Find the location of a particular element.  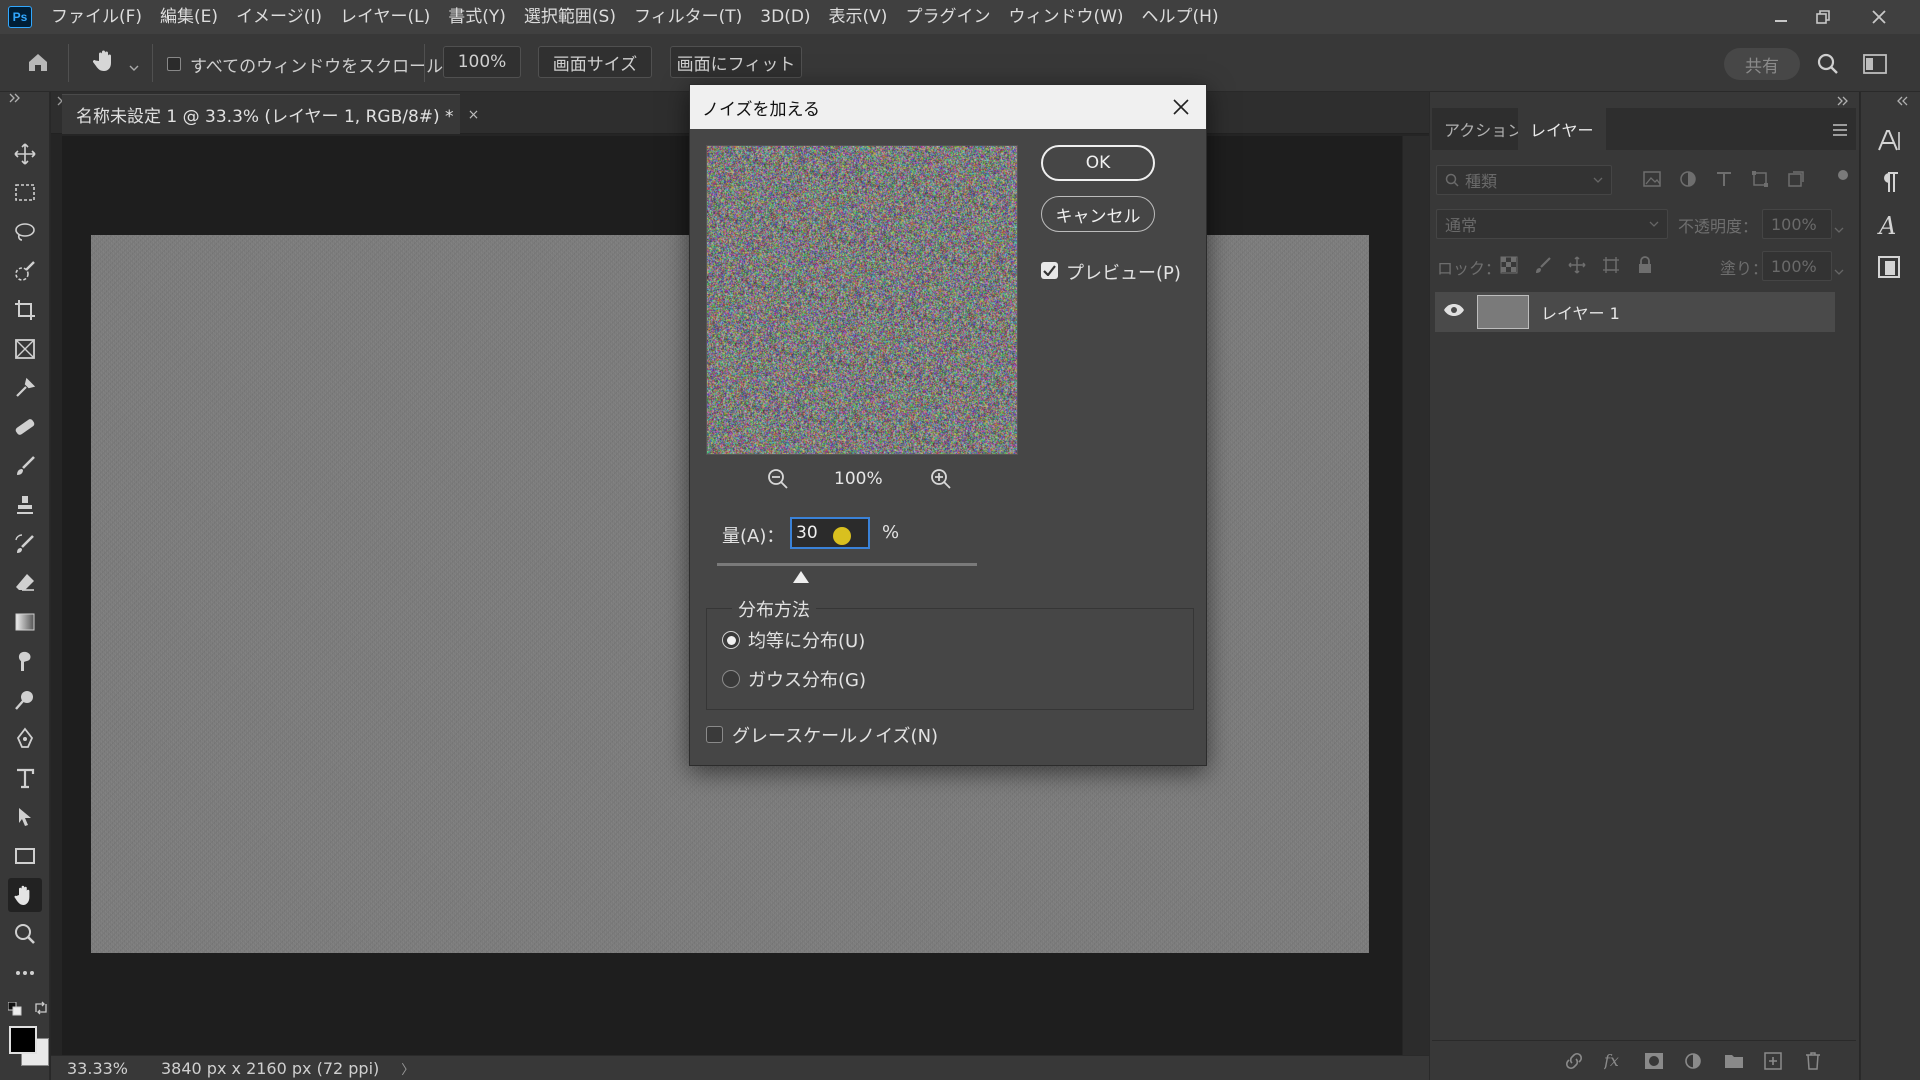

swap-colors-button is located at coordinates (41, 1010).